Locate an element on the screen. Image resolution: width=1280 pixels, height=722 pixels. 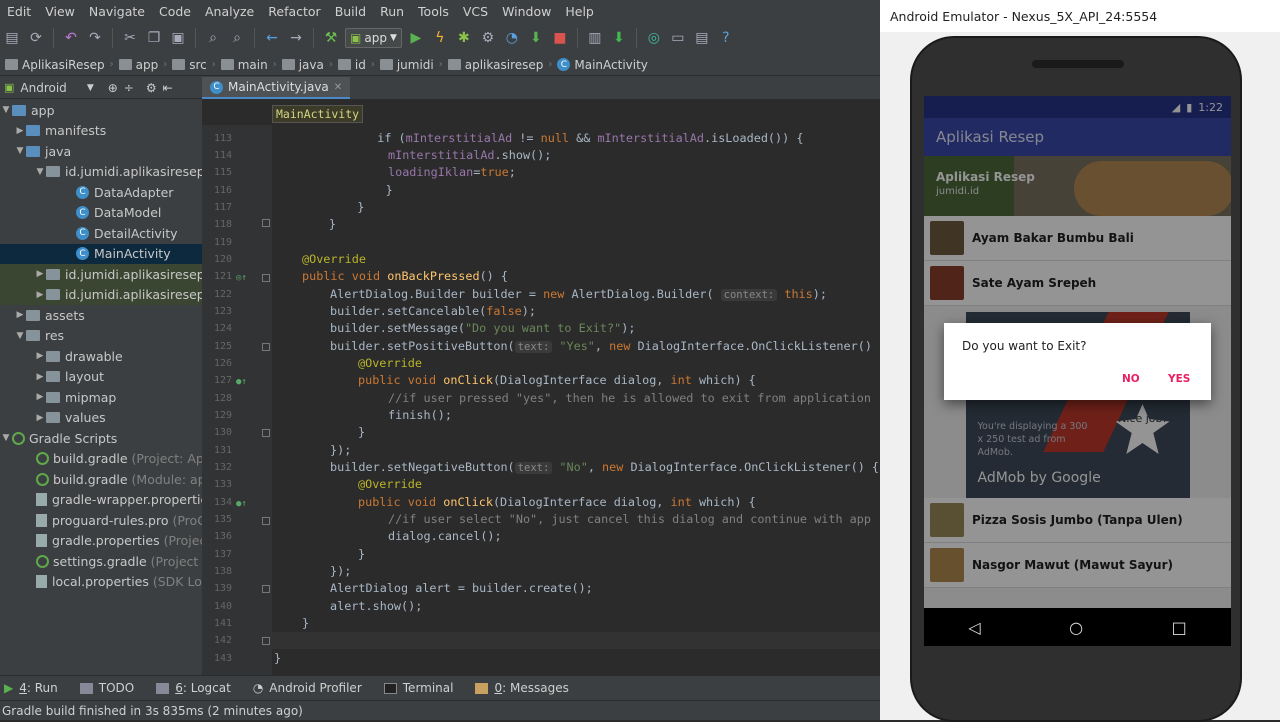
tree-item-build-gradle-project: build.gradle (Project: Aplika is located at coordinates (101, 459).